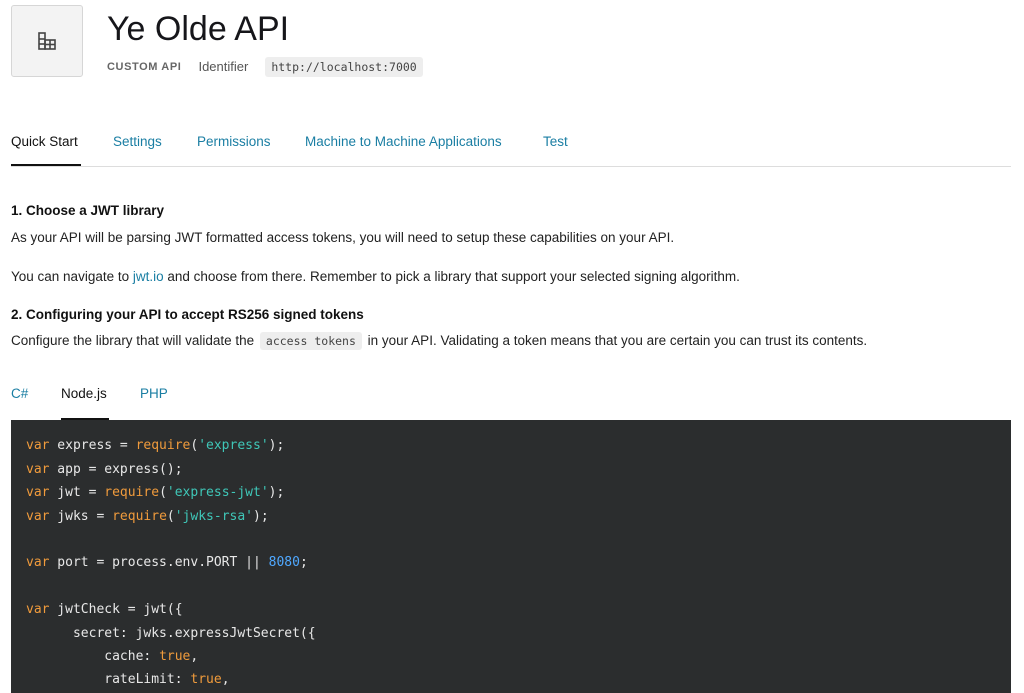  What do you see at coordinates (72, 276) in the screenshot?
I see `step1-navigate-text-before: You can navigate to` at bounding box center [72, 276].